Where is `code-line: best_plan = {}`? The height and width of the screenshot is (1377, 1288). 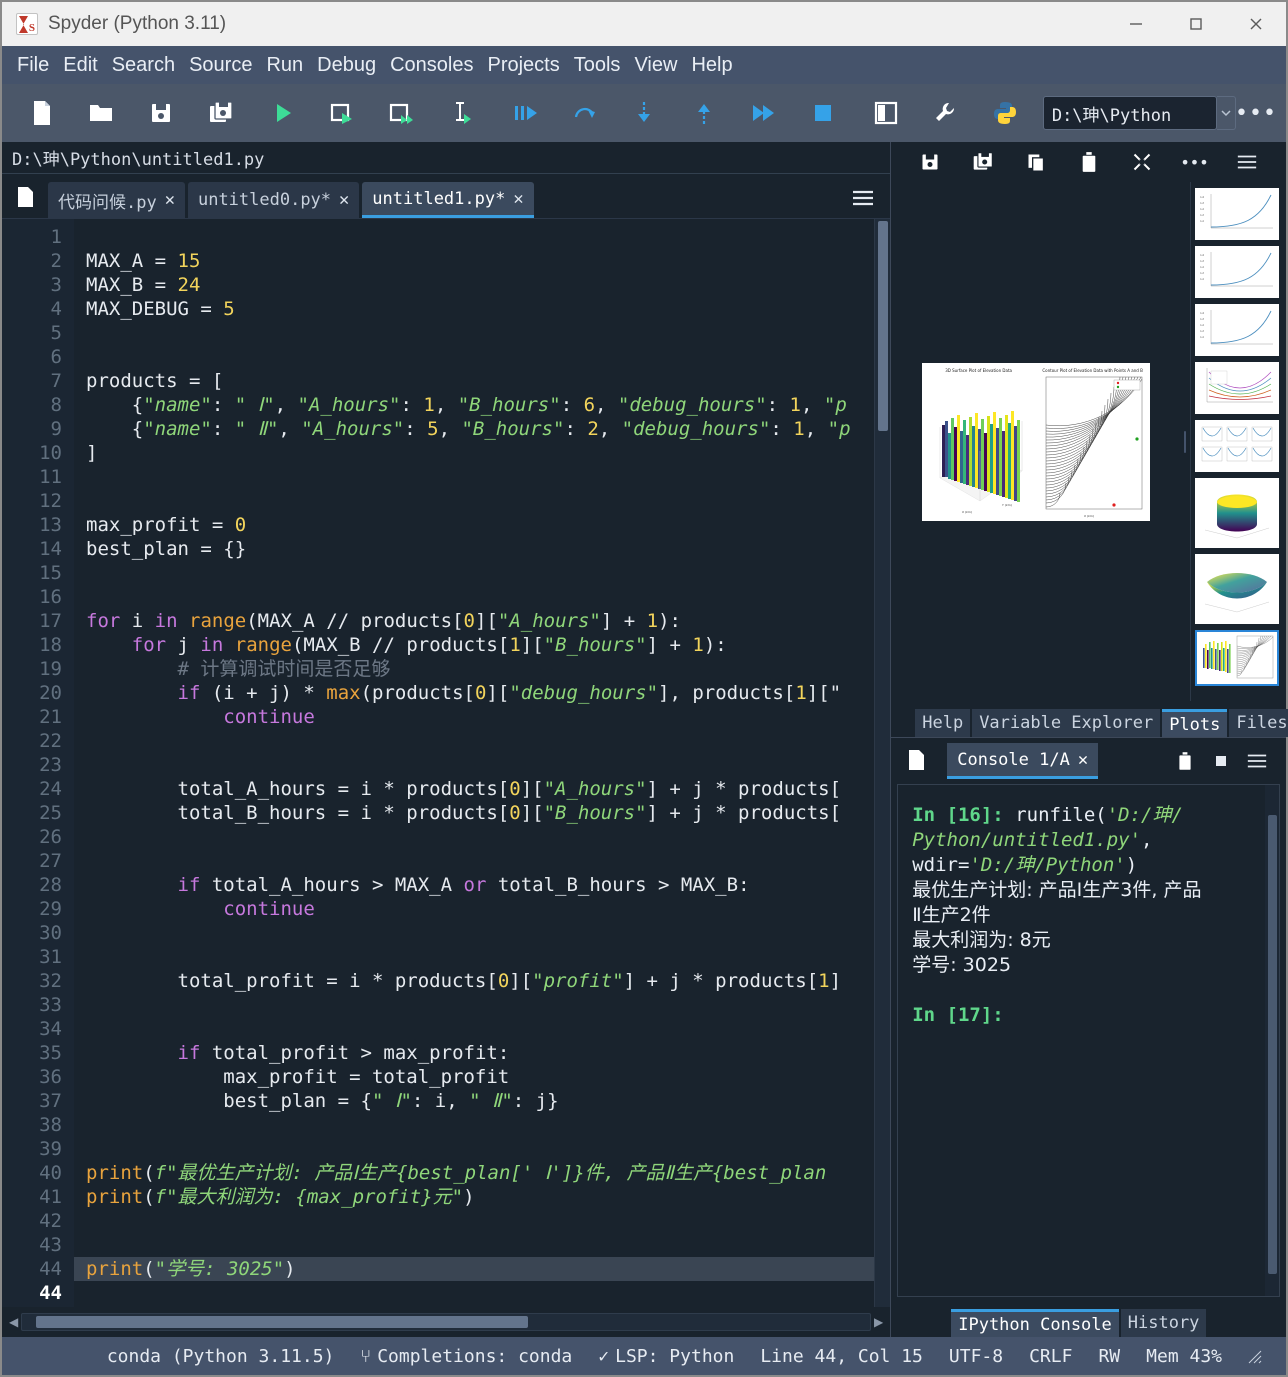 code-line: best_plan = {} is located at coordinates (482, 549).